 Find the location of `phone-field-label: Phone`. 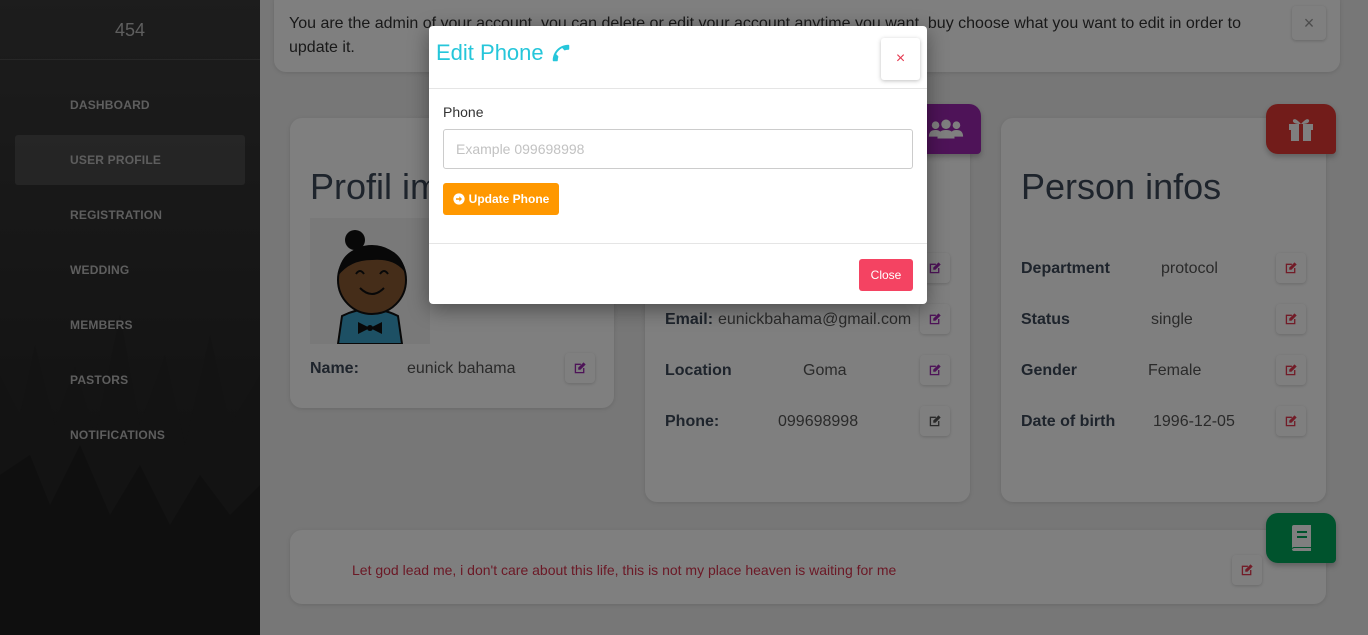

phone-field-label: Phone is located at coordinates (463, 112).